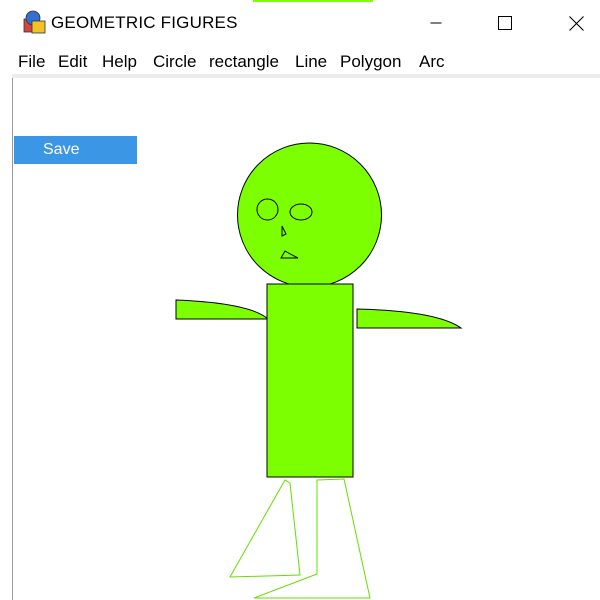 This screenshot has height=600, width=600. What do you see at coordinates (265, 528) in the screenshot?
I see `figure-left-leg` at bounding box center [265, 528].